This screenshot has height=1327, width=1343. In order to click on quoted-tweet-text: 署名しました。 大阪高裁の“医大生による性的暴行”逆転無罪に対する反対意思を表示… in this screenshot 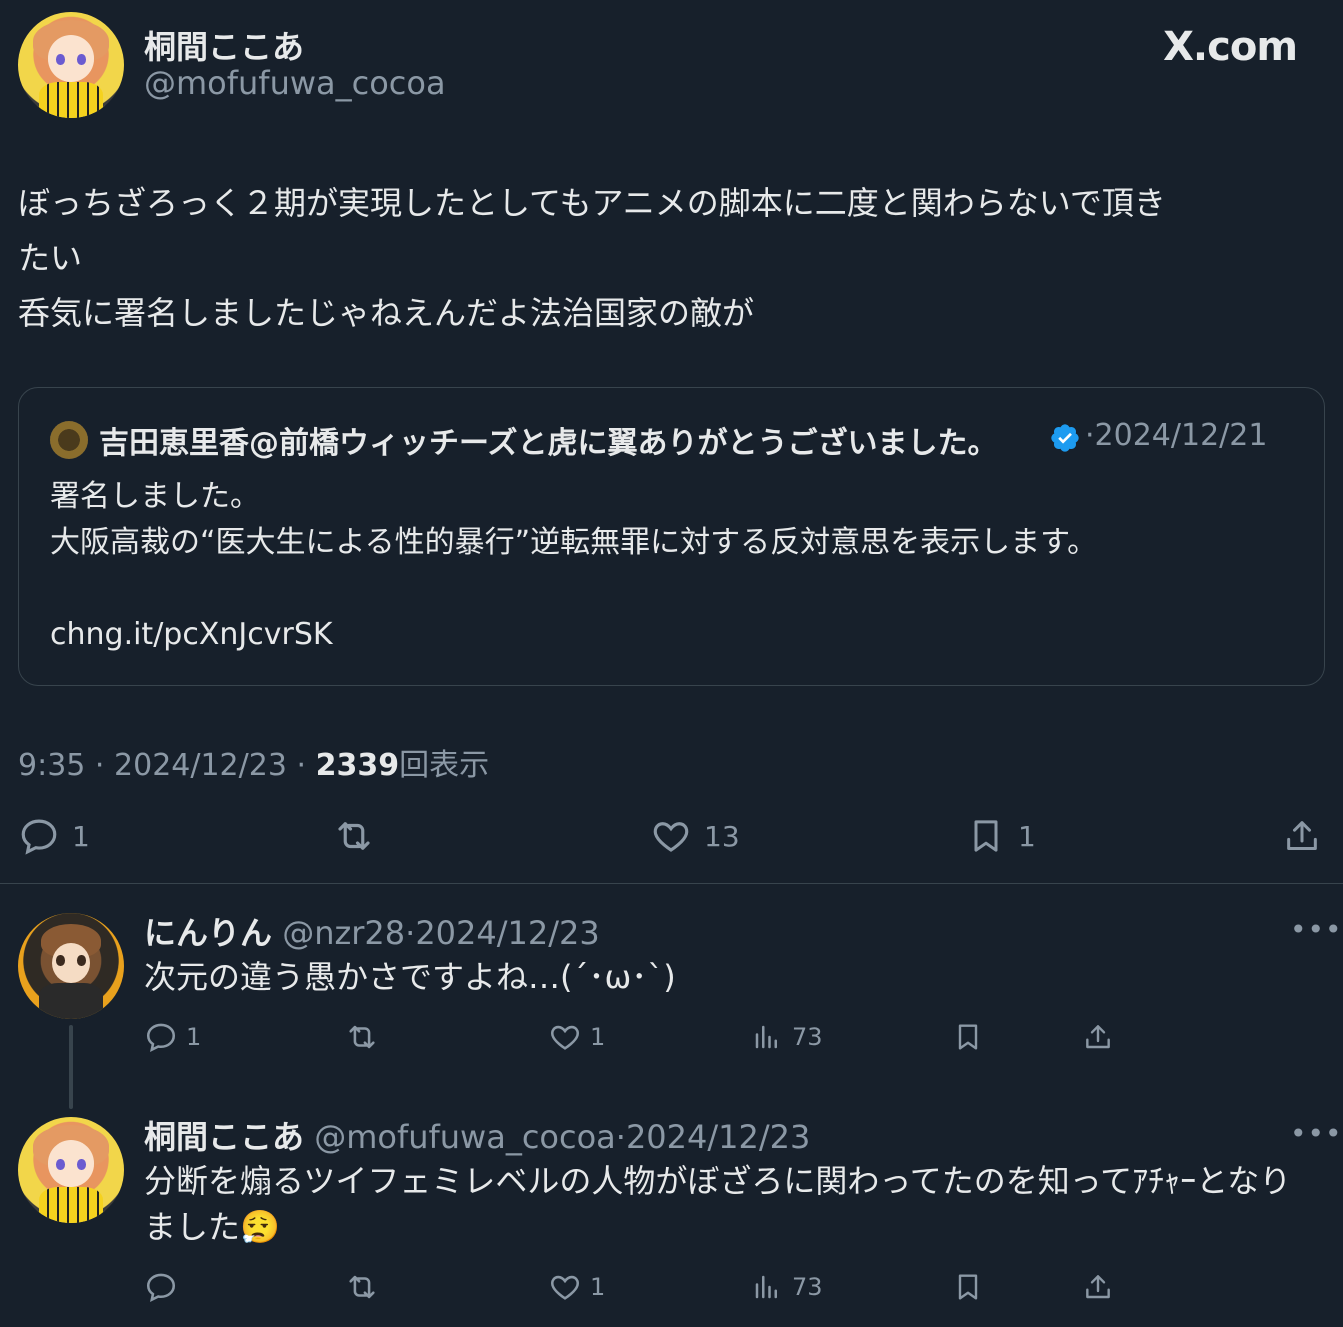, I will do `click(574, 565)`.